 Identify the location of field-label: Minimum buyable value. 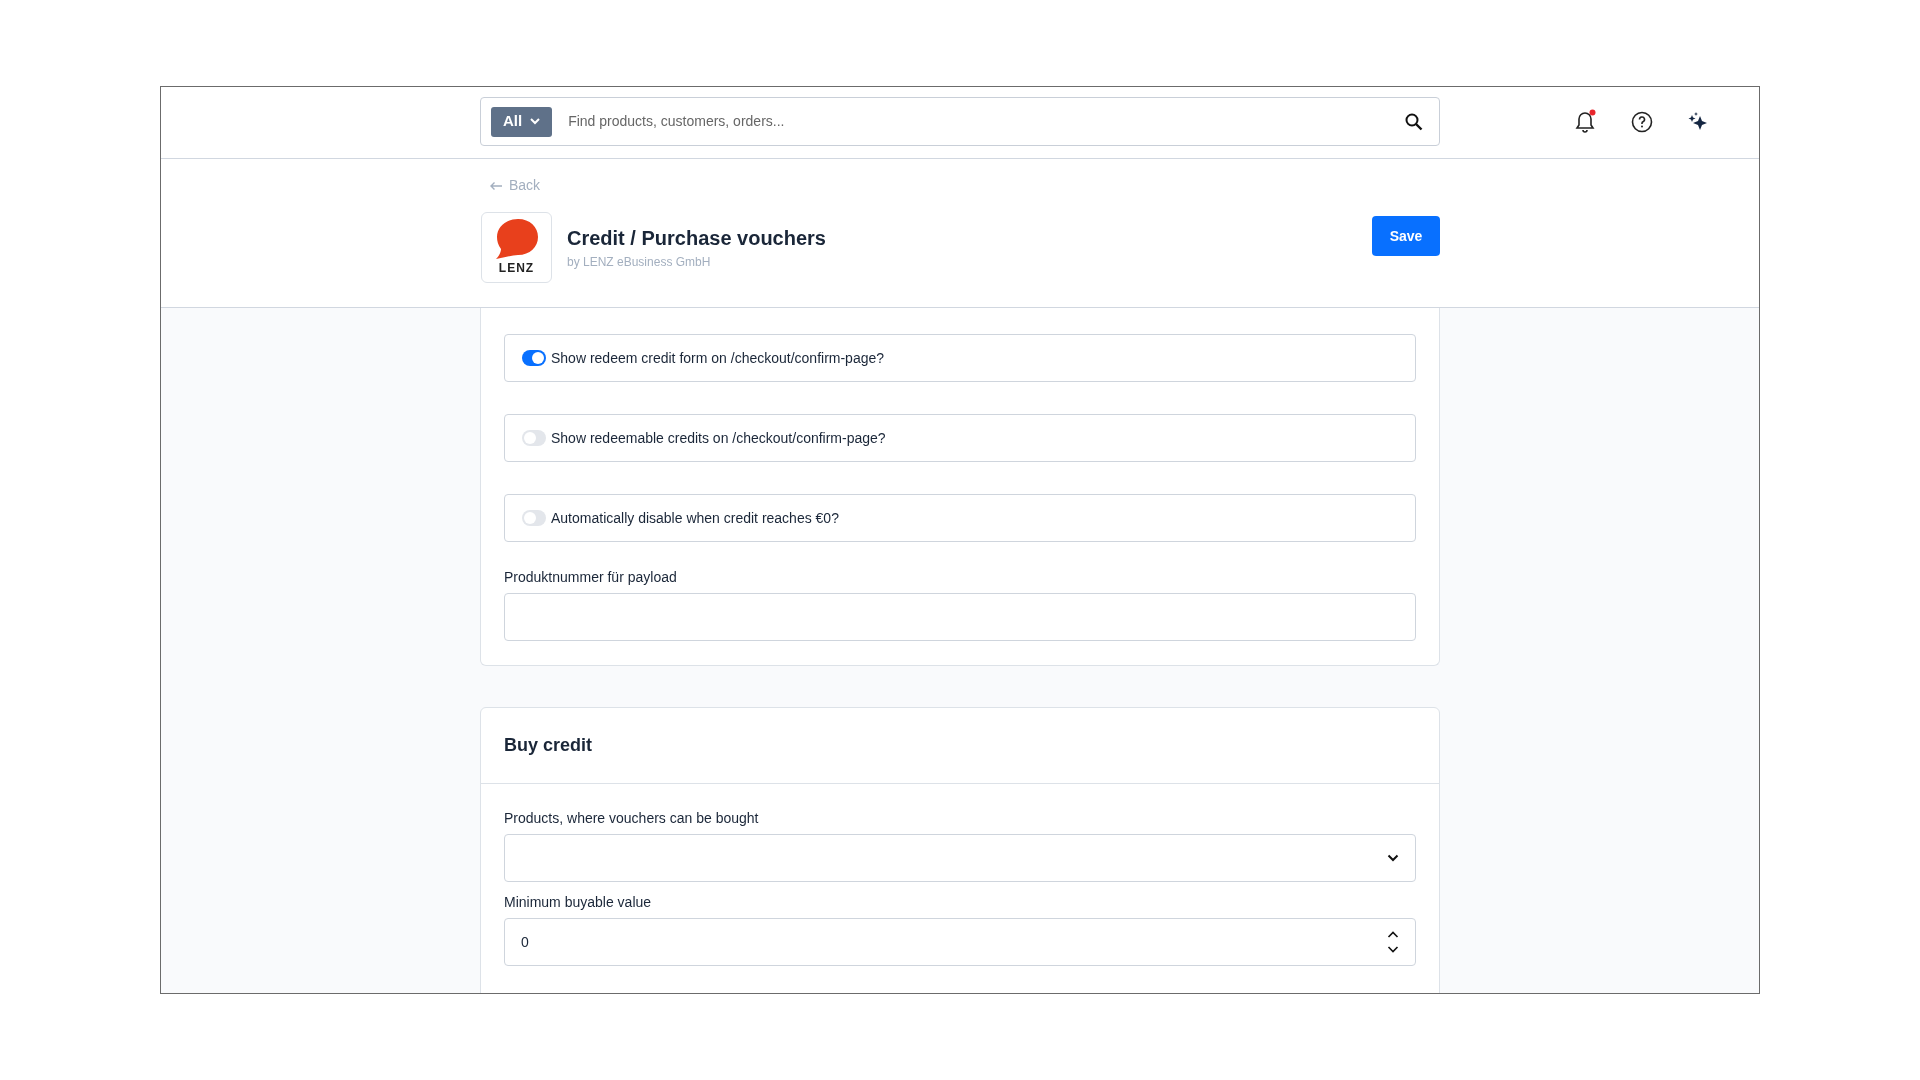
(578, 902).